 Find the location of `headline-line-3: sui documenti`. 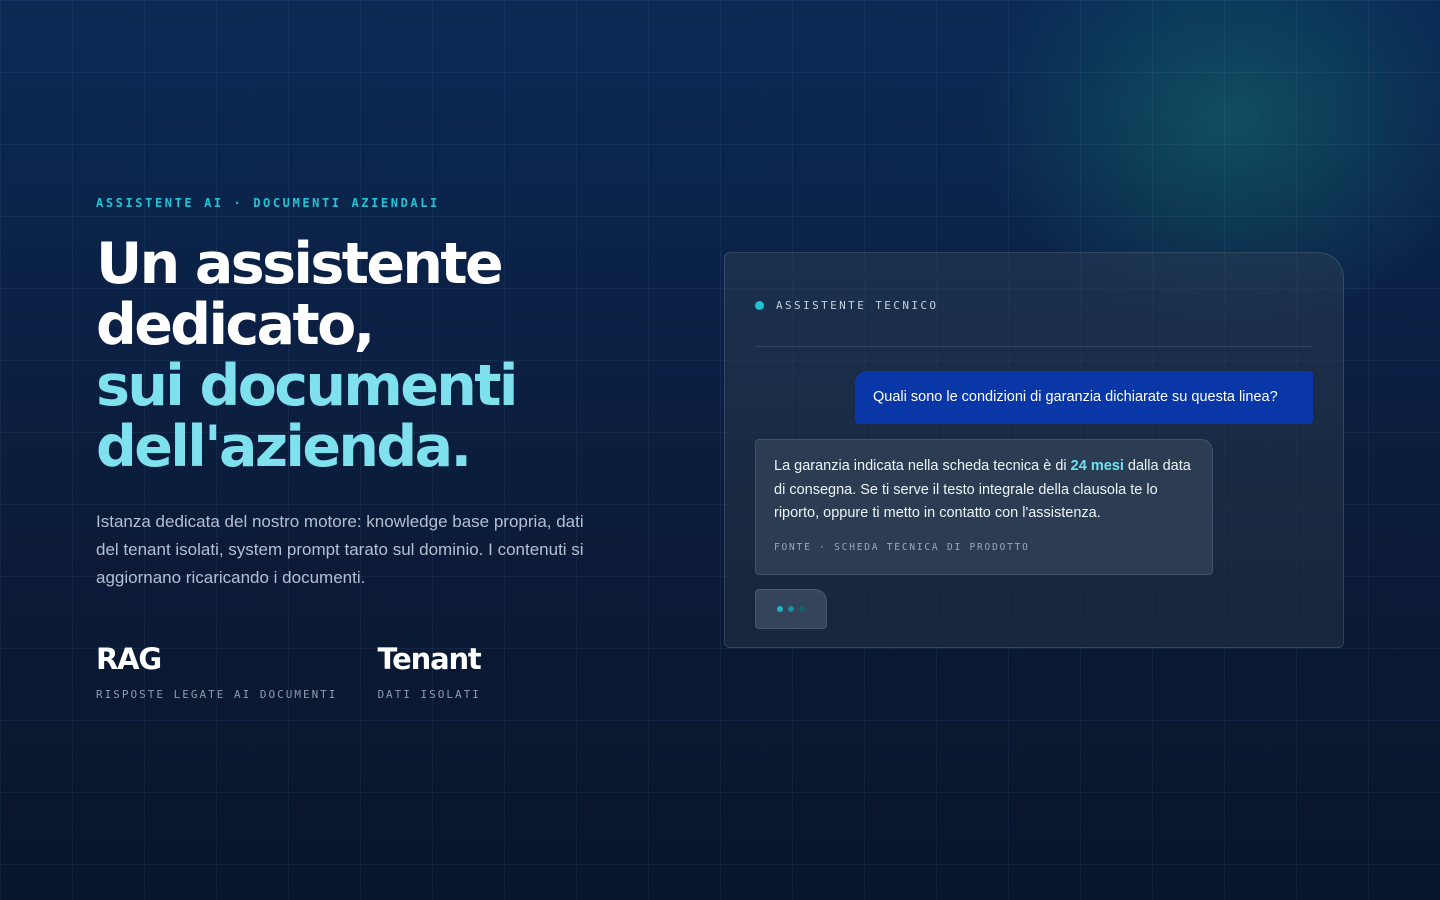

headline-line-3: sui documenti is located at coordinates (307, 386).